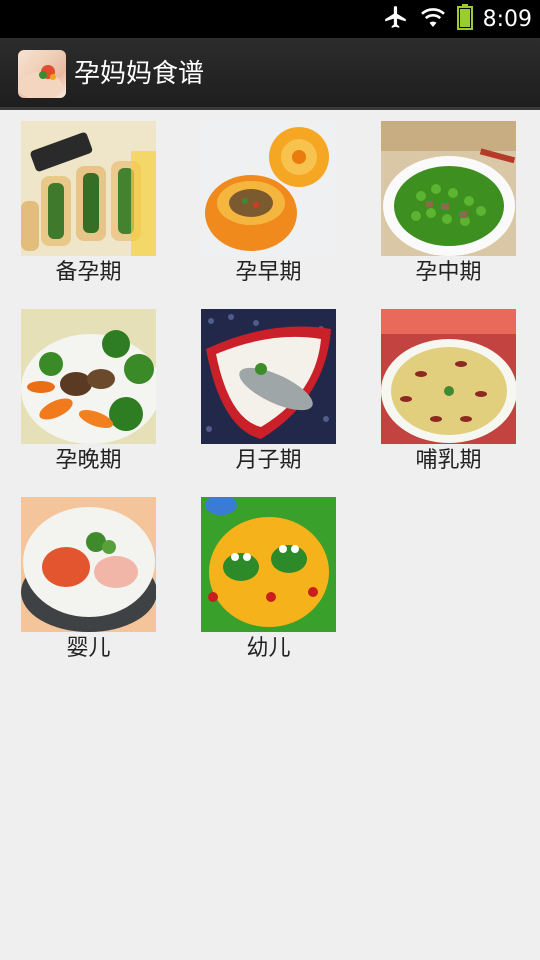 The height and width of the screenshot is (960, 540). What do you see at coordinates (88, 188) in the screenshot?
I see `rolled-tofu-skin-spinach-photo` at bounding box center [88, 188].